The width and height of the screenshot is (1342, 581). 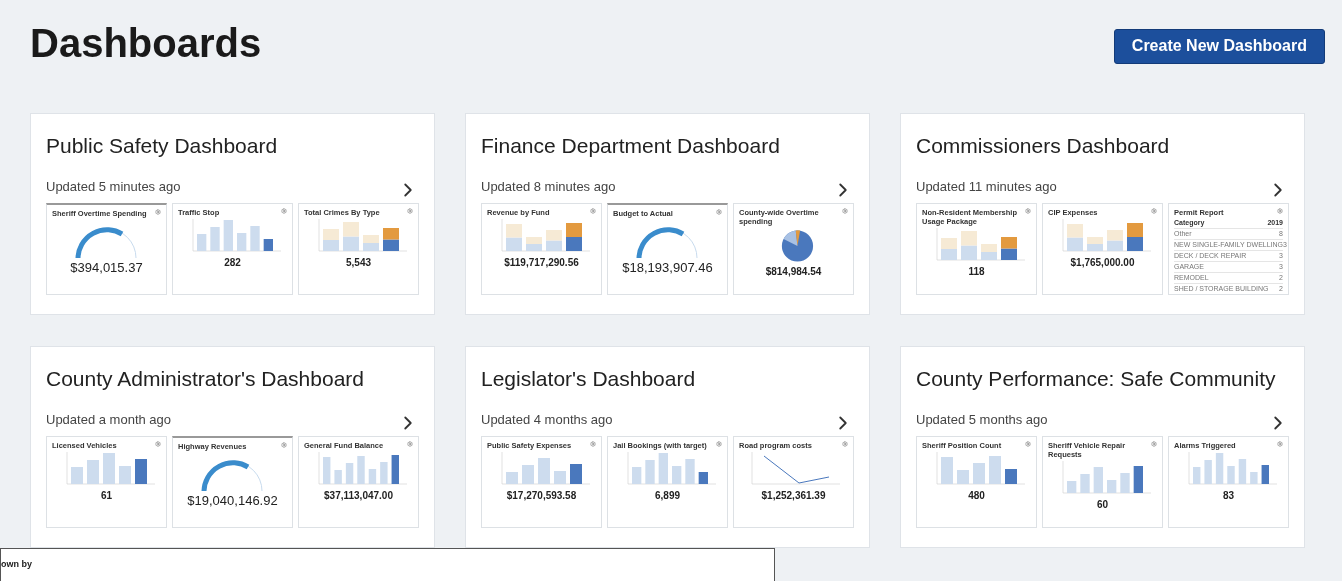 I want to click on widget-value: $17,270,593.58, so click(x=541, y=496).